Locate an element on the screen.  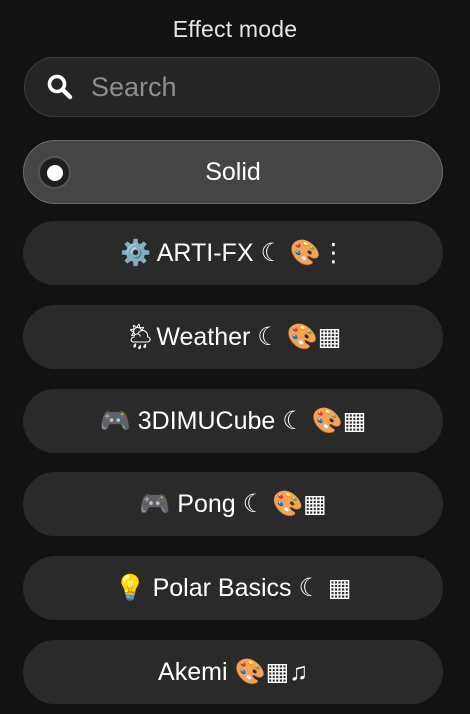
effect-item-label: Solid is located at coordinates (233, 171).